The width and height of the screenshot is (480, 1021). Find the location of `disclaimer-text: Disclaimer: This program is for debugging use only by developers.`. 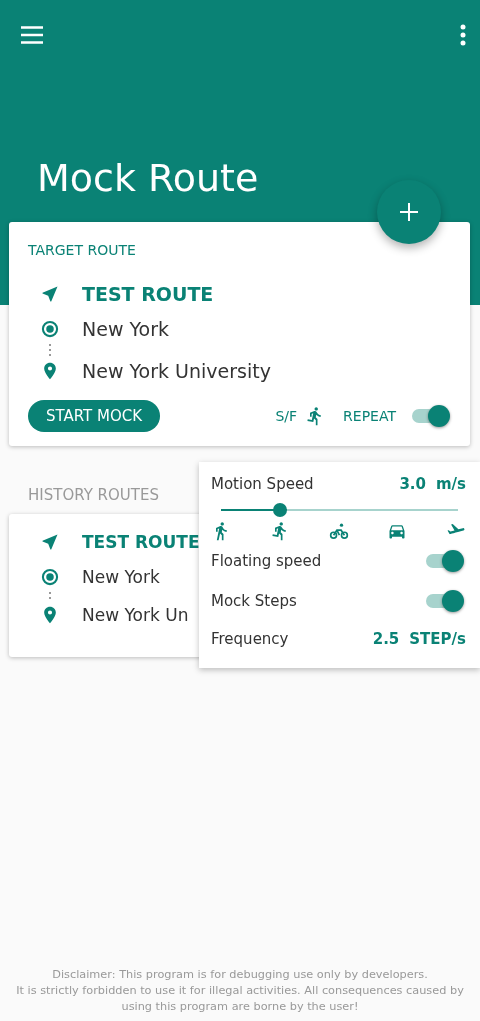

disclaimer-text: Disclaimer: This program is for debugging use only by developers. is located at coordinates (240, 975).